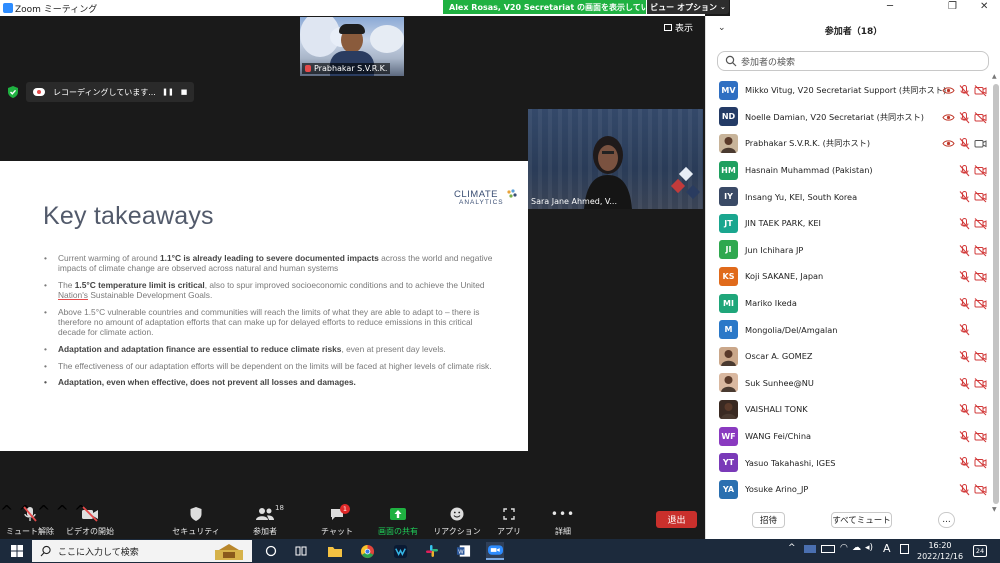  I want to click on windows-start-icon, so click(17, 551).